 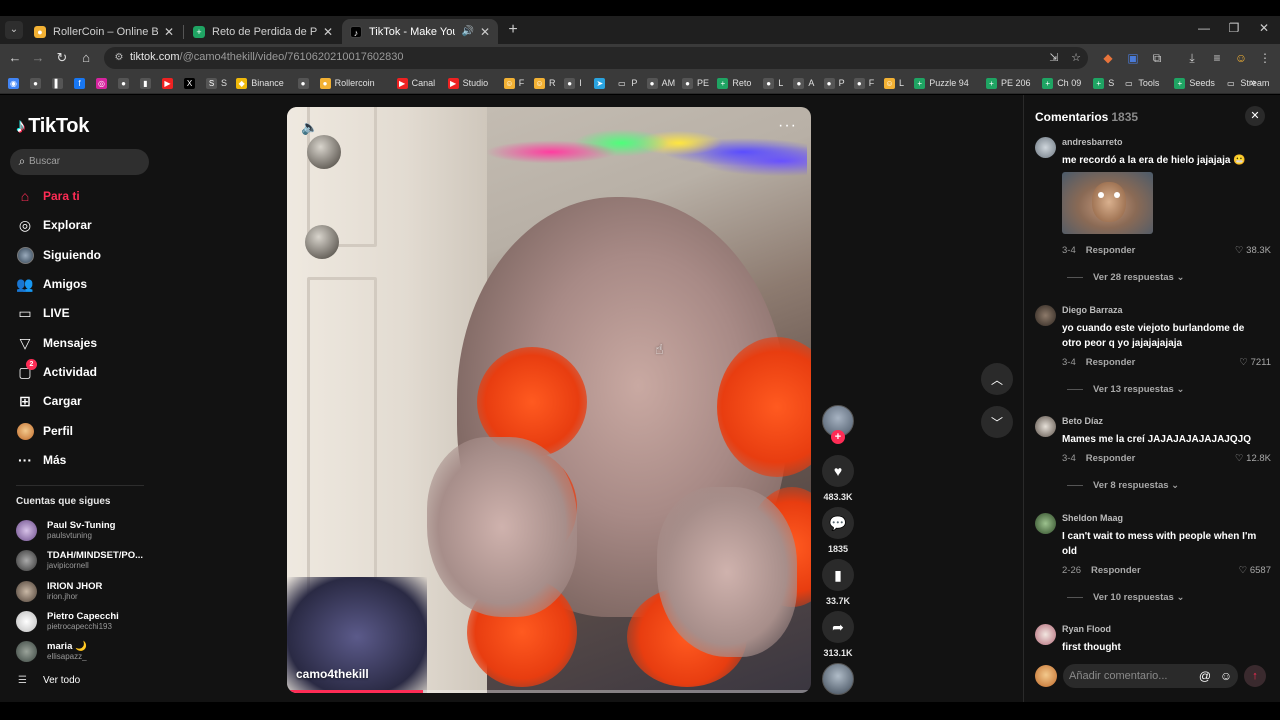 What do you see at coordinates (332, 674) in the screenshot?
I see `video-author: camo4thekill` at bounding box center [332, 674].